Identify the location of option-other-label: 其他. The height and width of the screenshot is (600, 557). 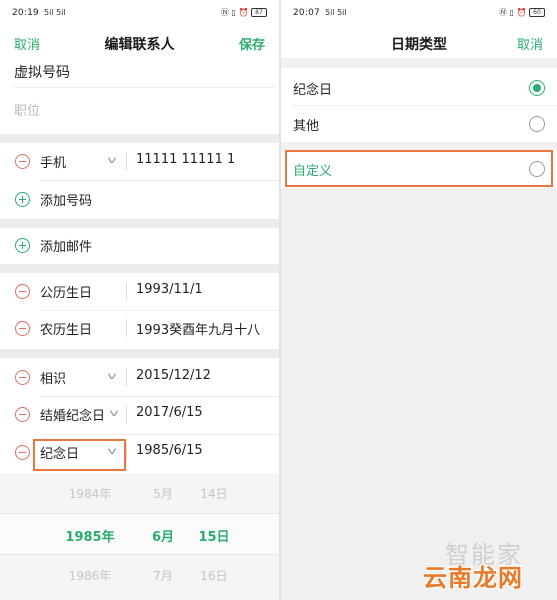
(306, 124).